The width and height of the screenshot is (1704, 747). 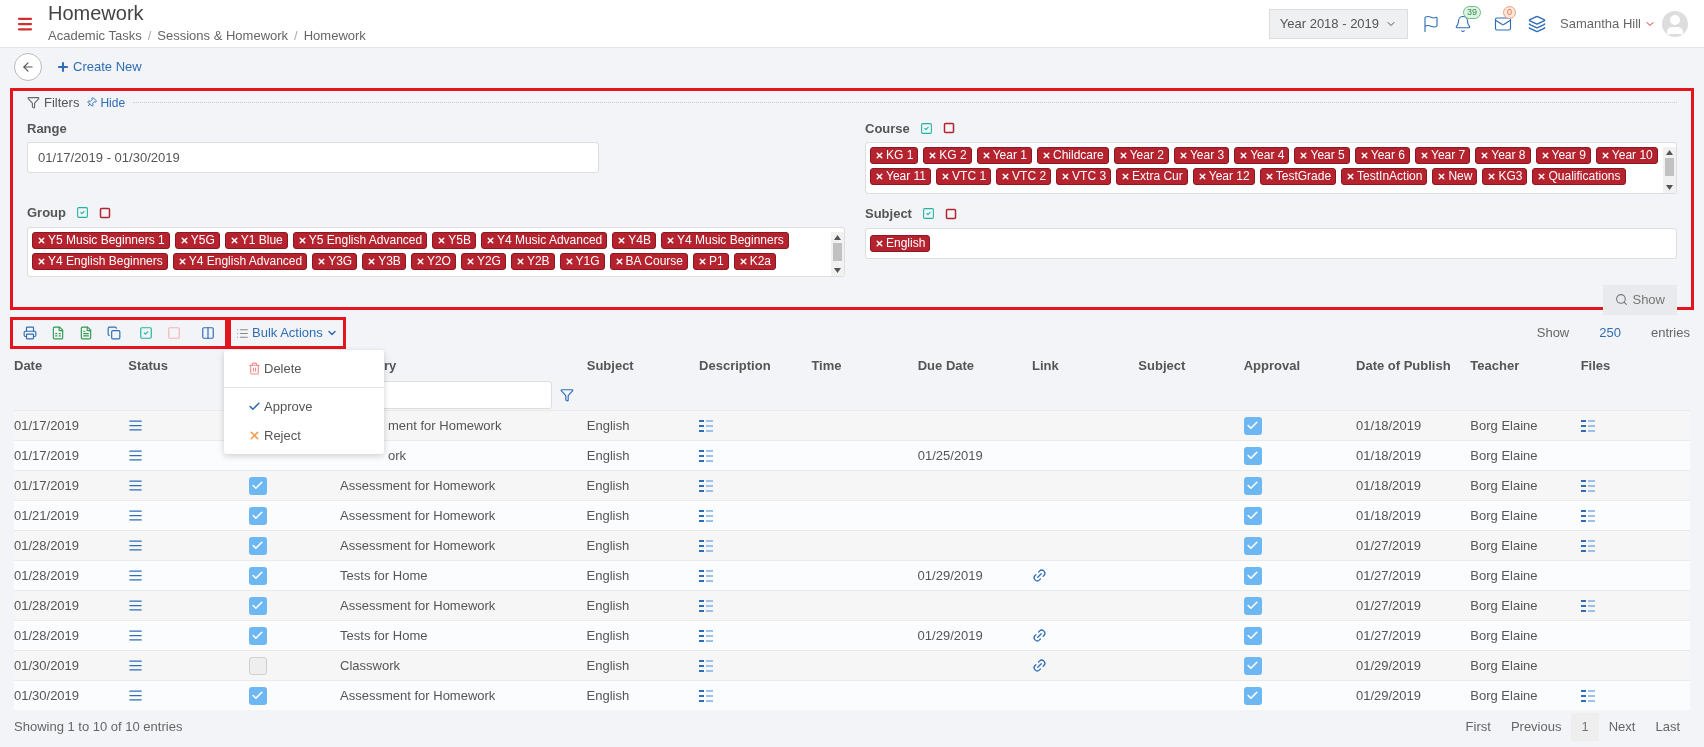 I want to click on tag: Childcare, so click(x=1073, y=155).